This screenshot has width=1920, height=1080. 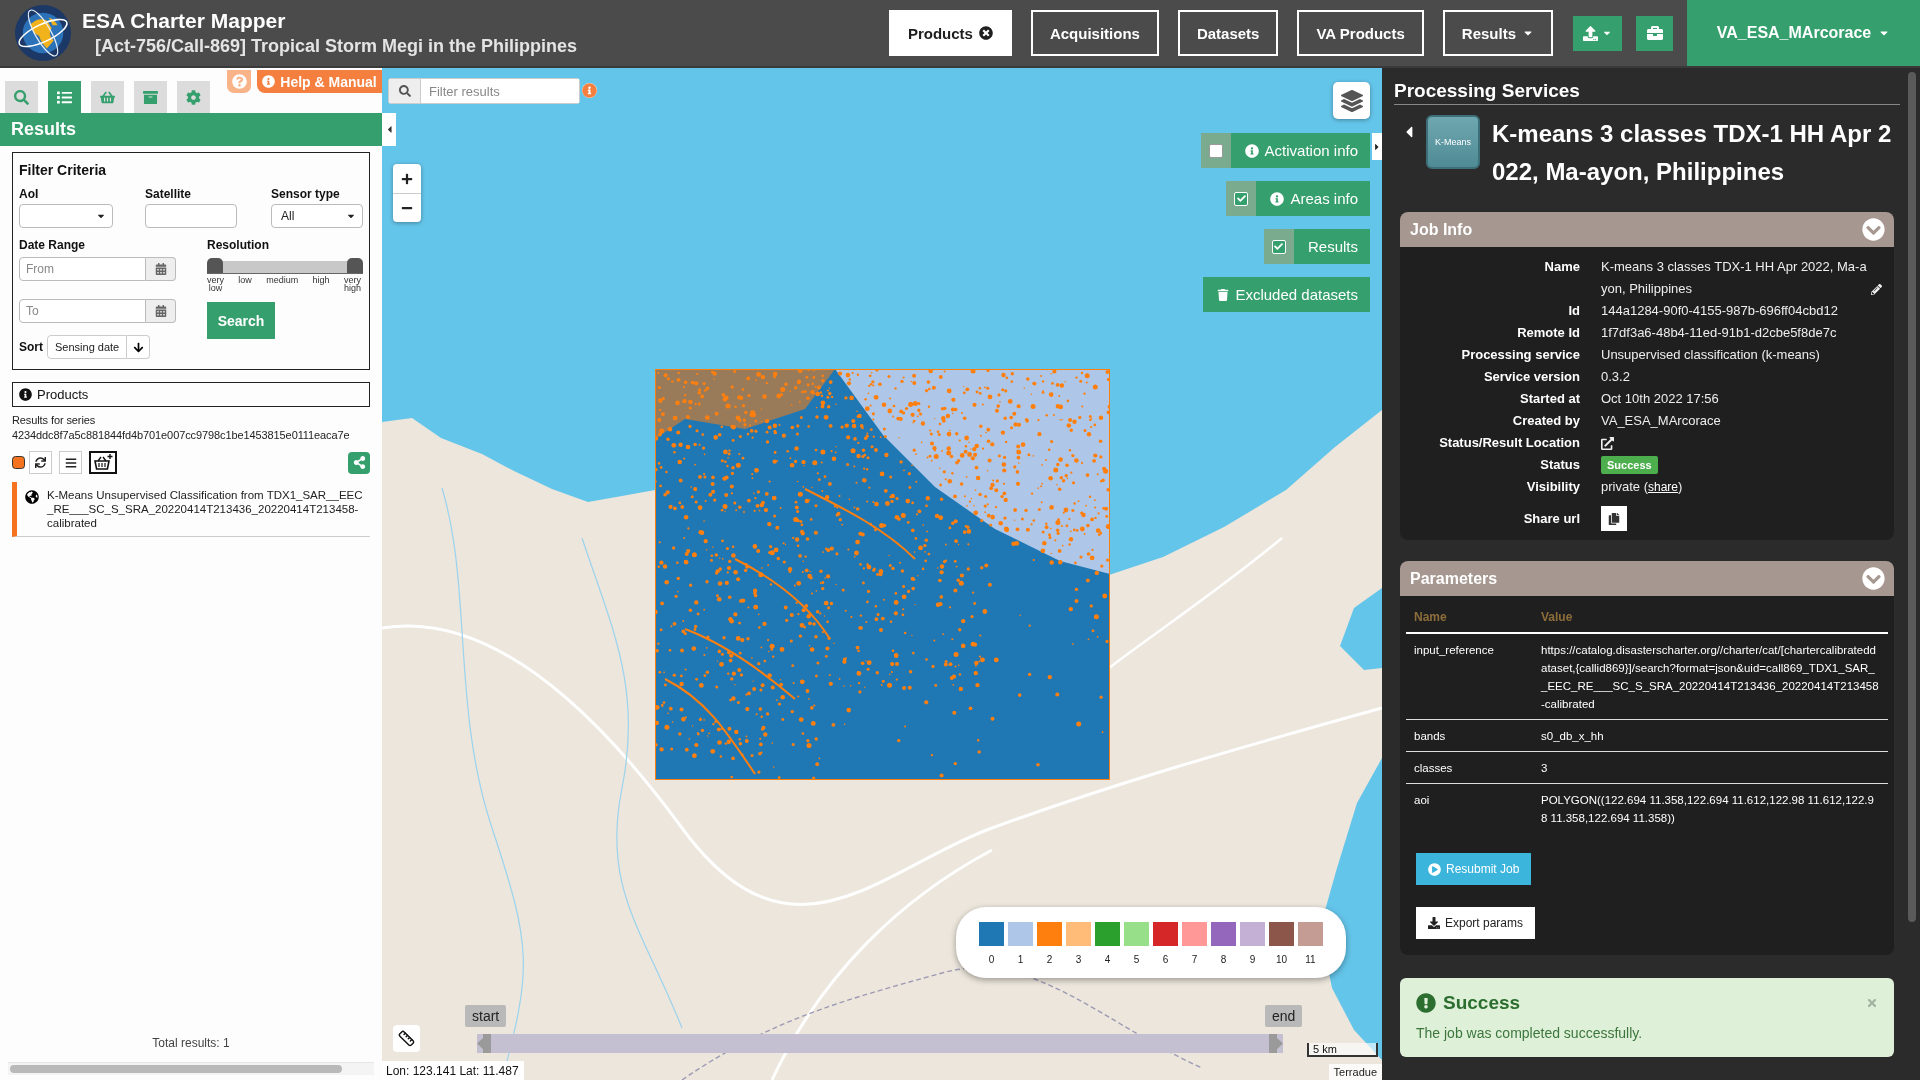 I want to click on info-label: Status, so click(x=1559, y=465).